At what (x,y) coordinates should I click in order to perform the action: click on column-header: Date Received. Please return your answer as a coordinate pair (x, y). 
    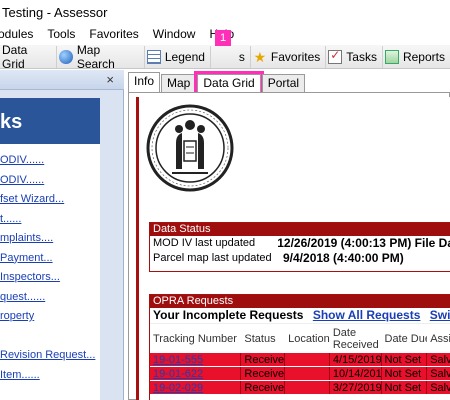
    Looking at the image, I should click on (356, 339).